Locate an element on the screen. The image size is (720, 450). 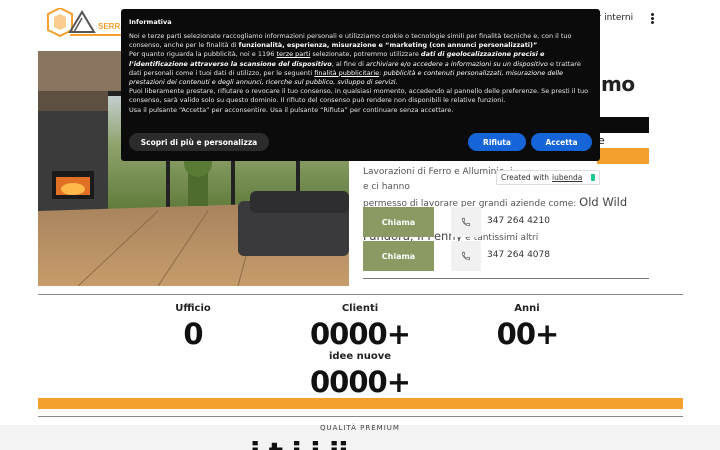
kebab-menu-icon is located at coordinates (652, 19).